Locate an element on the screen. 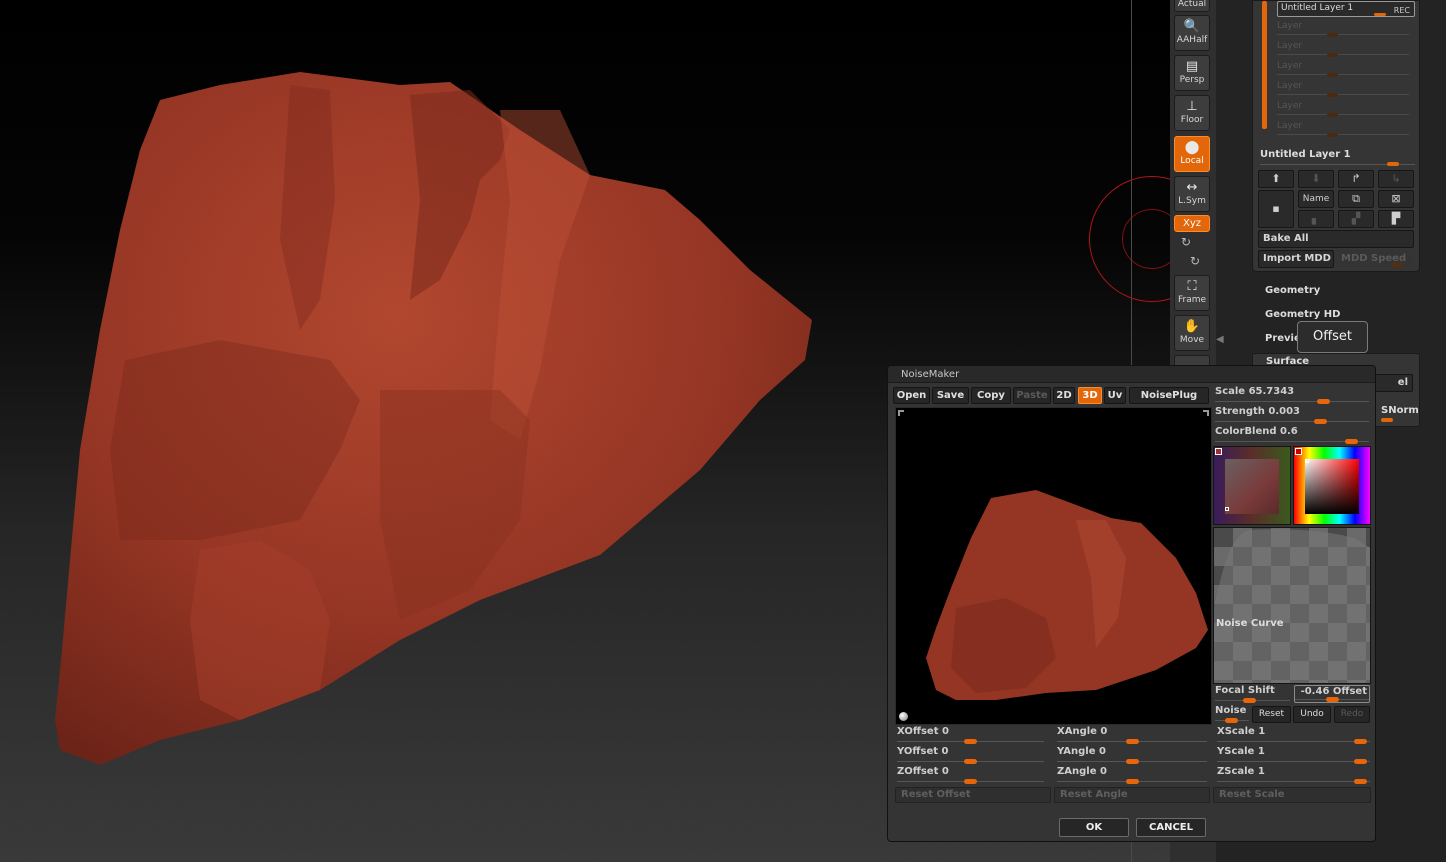  uv-button: Uv is located at coordinates (1115, 395).